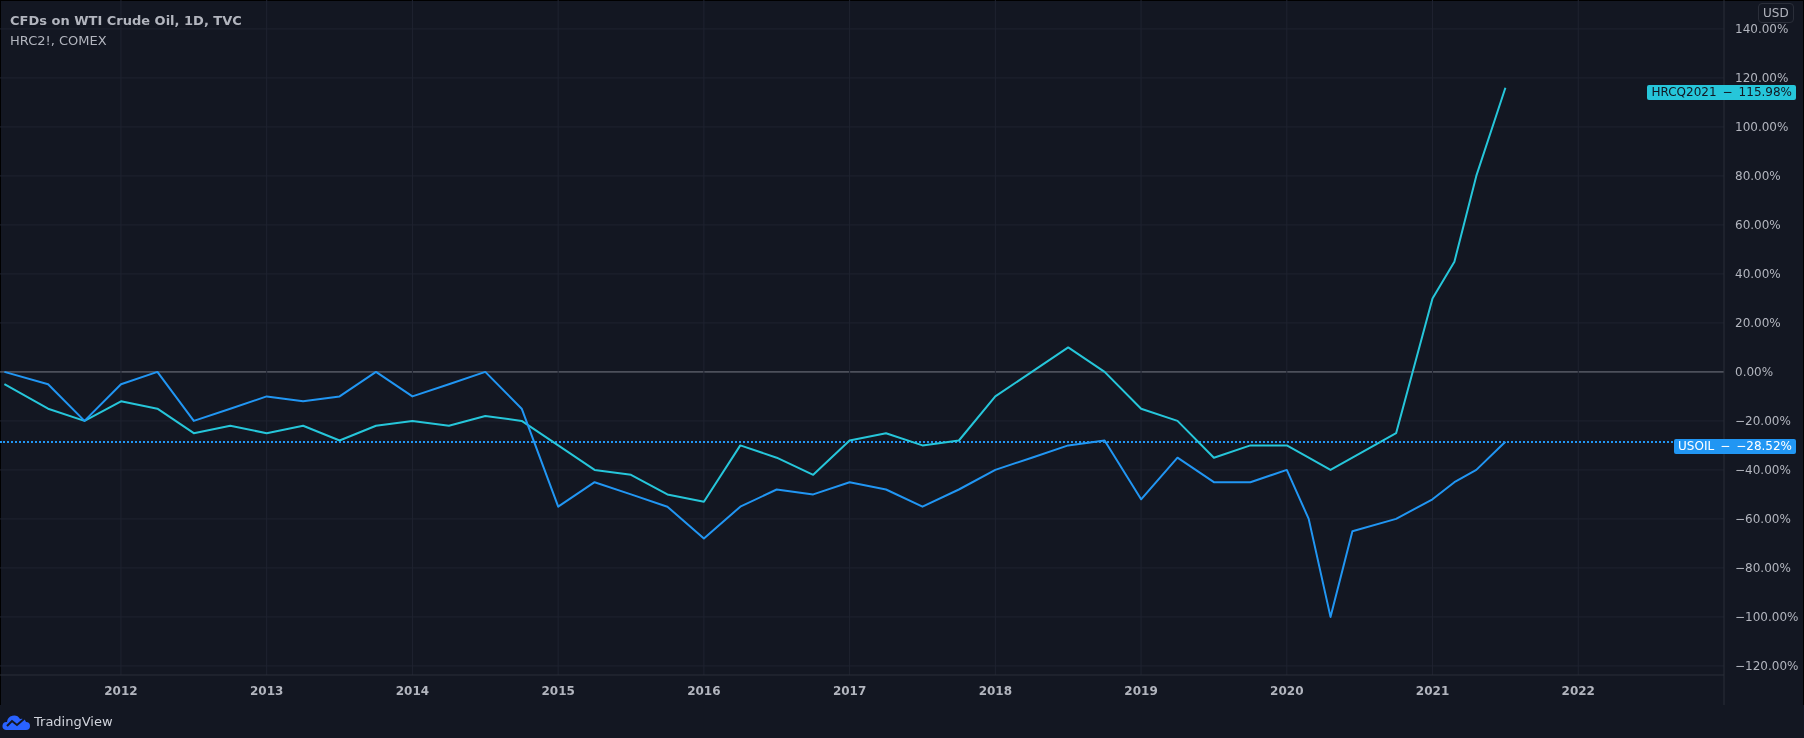  What do you see at coordinates (1141, 691) in the screenshot?
I see `axis-label: 2019` at bounding box center [1141, 691].